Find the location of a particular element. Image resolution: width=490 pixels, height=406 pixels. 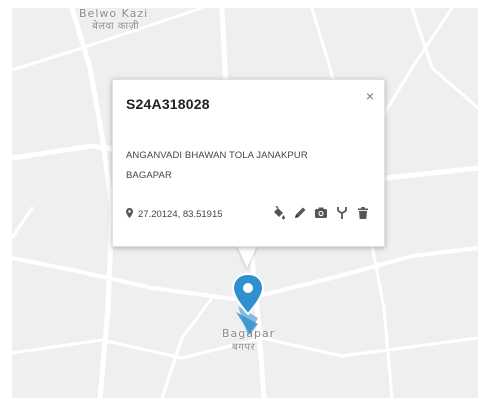

location-pin-marker is located at coordinates (248, 304).